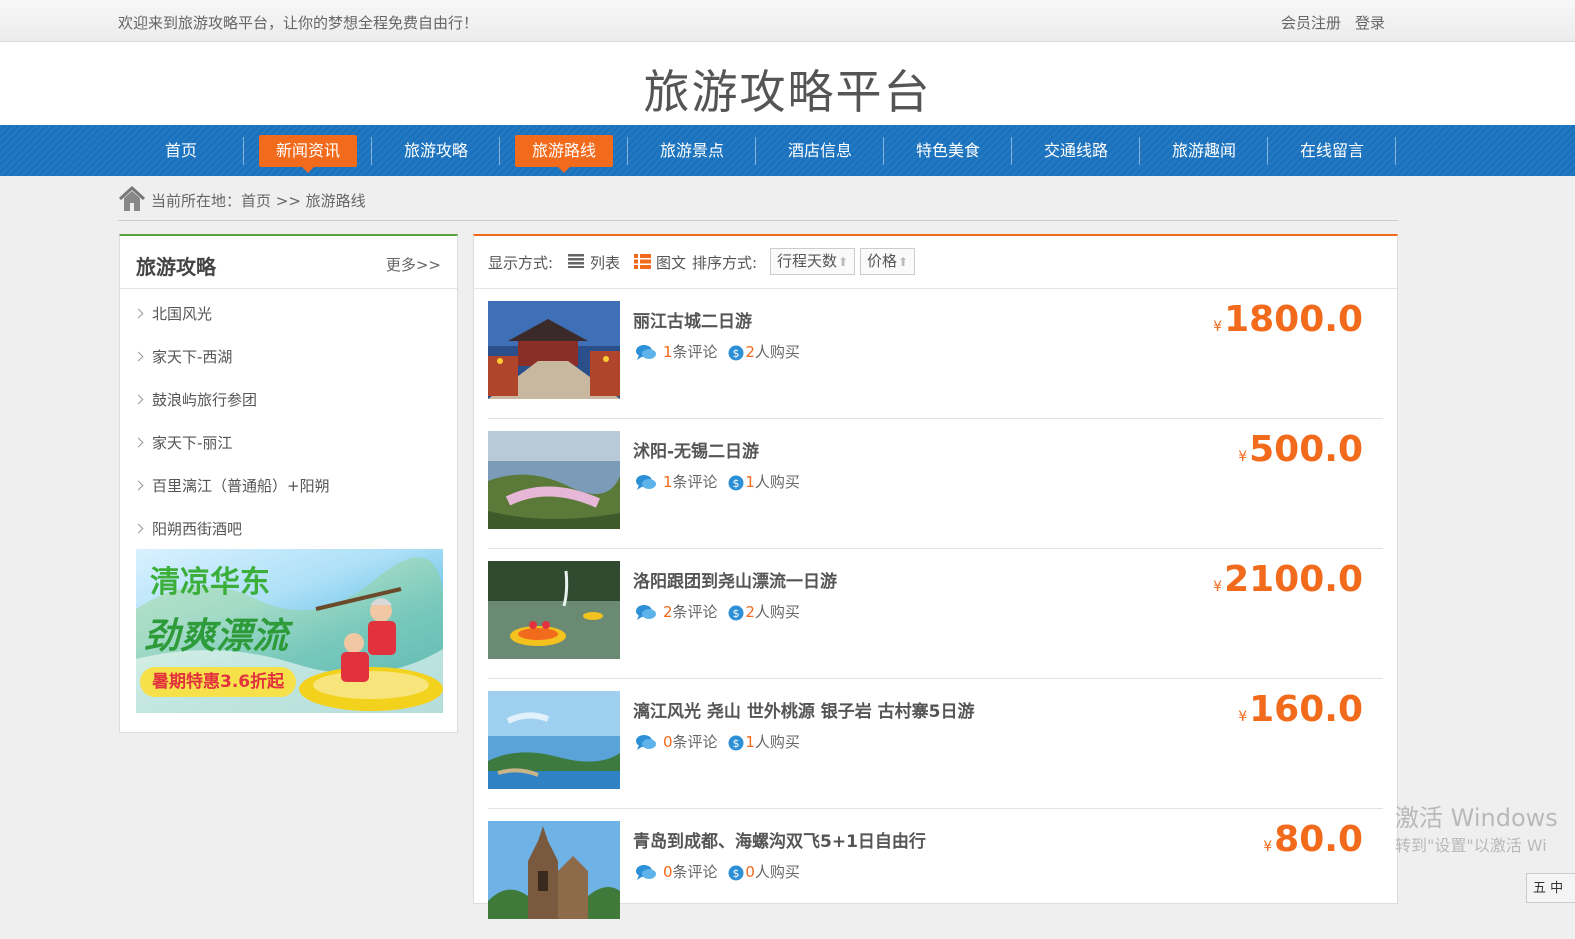 The image size is (1575, 939). Describe the element at coordinates (779, 839) in the screenshot. I see `route-title: 青岛到成都、海螺沟双飞5+1日自由行` at that location.